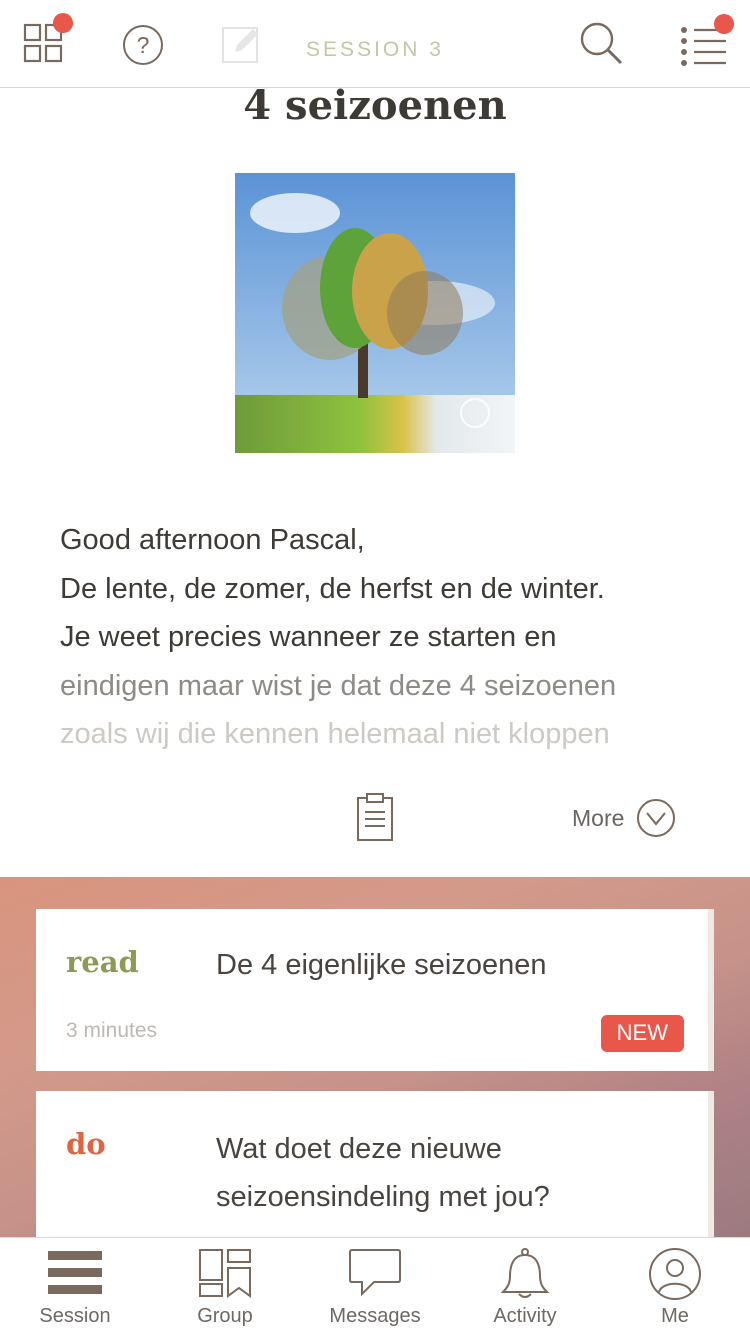 This screenshot has height=1334, width=750. What do you see at coordinates (225, 1273) in the screenshot?
I see `group-icon` at bounding box center [225, 1273].